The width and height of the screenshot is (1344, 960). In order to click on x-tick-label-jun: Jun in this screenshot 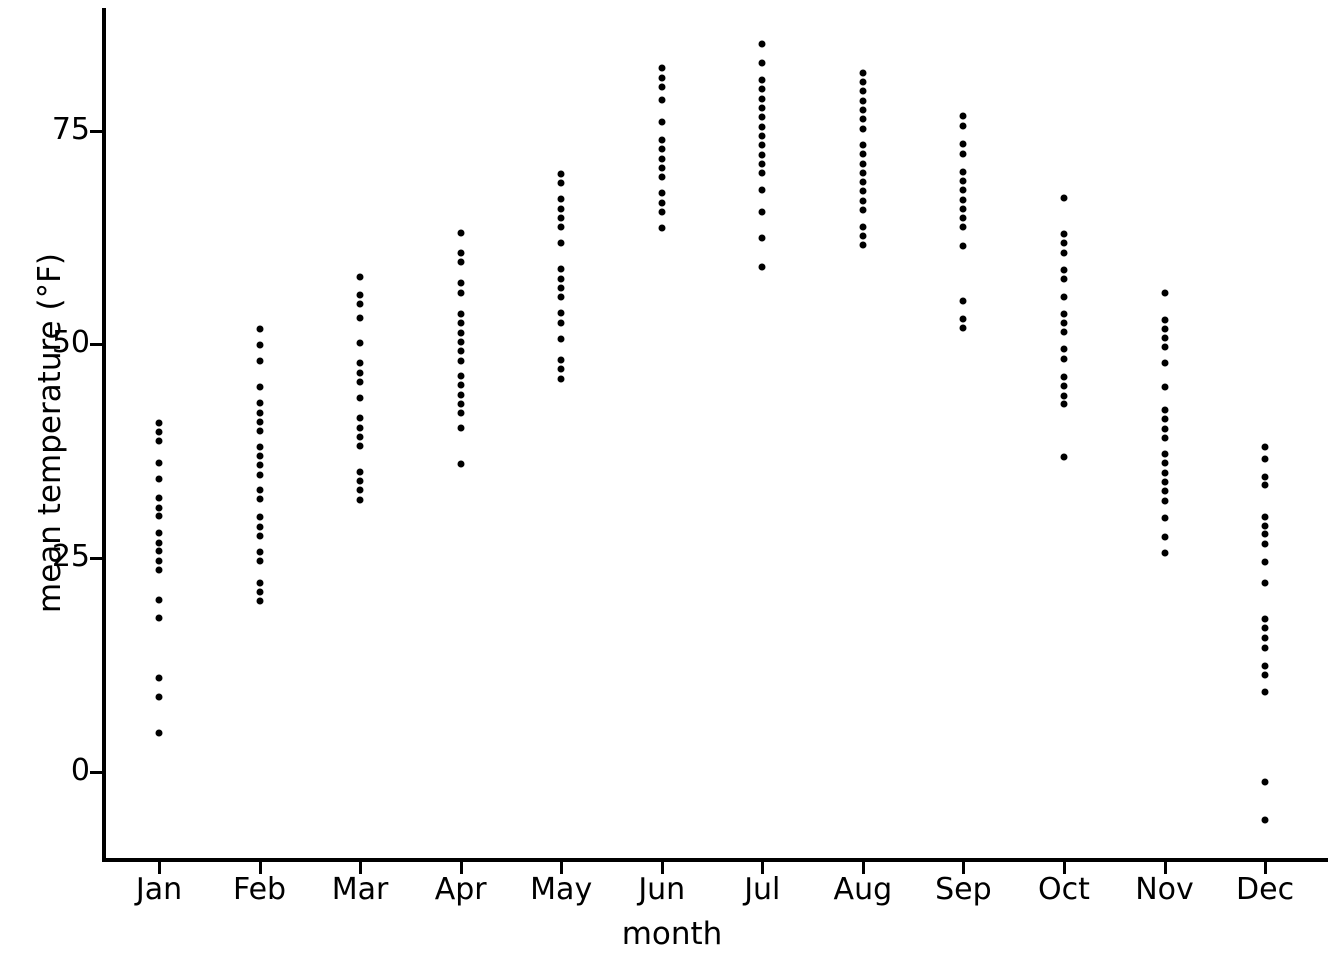, I will do `click(662, 889)`.